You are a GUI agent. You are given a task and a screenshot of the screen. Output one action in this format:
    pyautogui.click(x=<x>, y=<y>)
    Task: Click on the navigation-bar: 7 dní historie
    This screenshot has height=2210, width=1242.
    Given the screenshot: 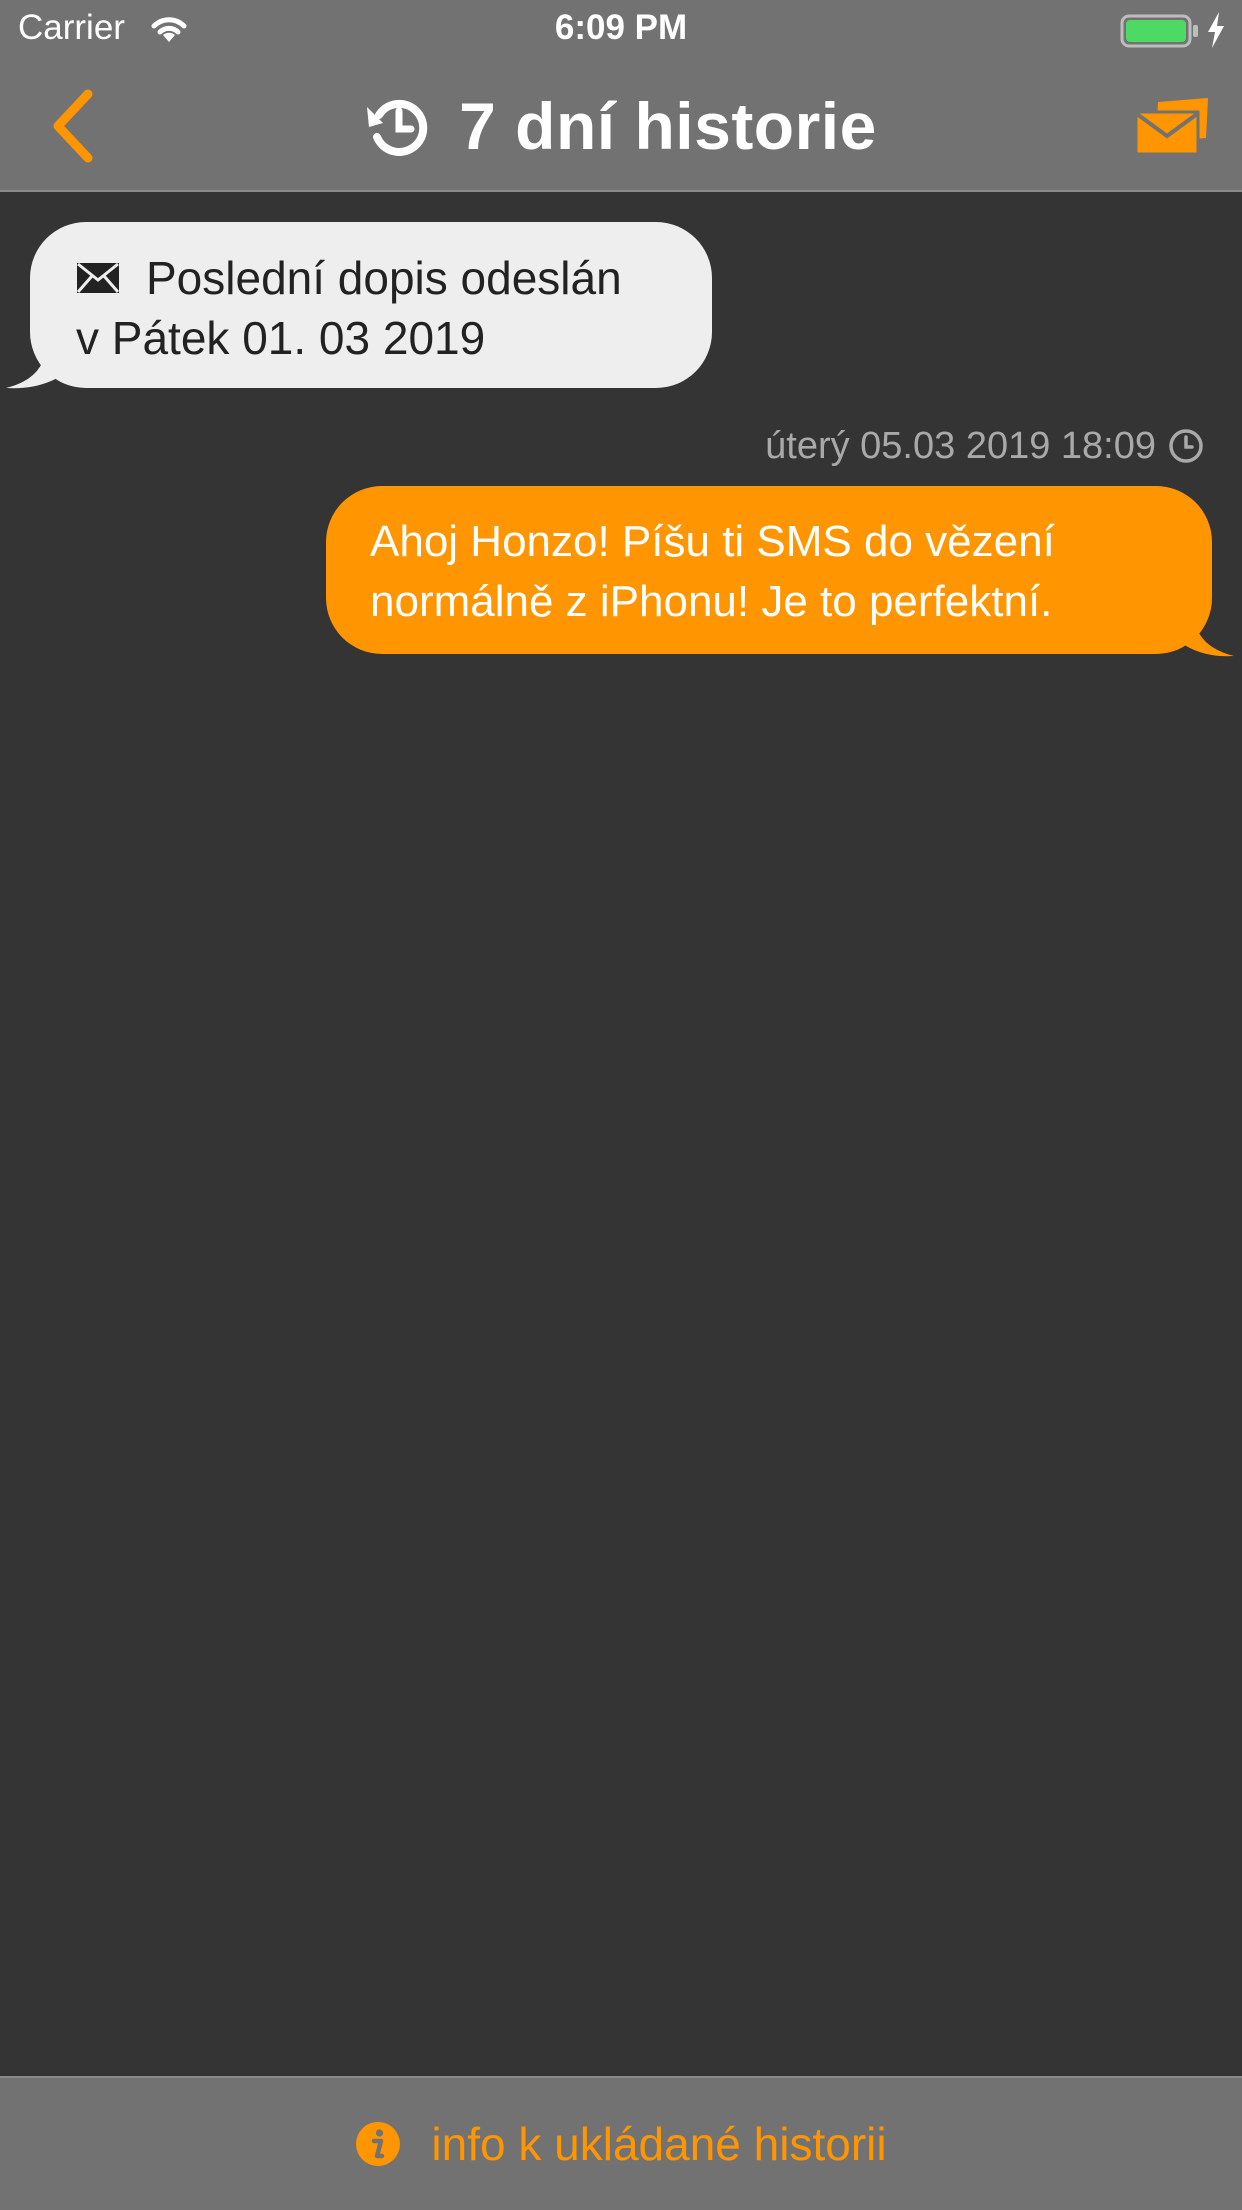 What is the action you would take?
    pyautogui.click(x=621, y=127)
    